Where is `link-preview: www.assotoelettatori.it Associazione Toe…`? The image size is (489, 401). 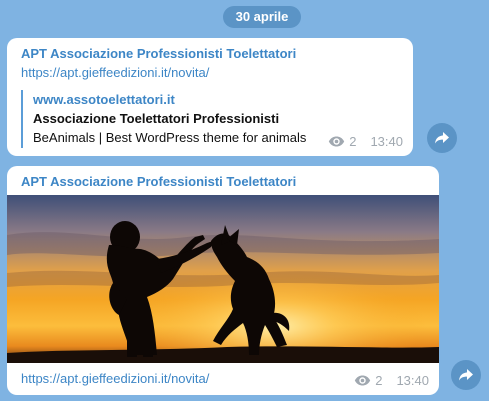 link-preview: www.assotoelettatori.it Associazione Toe… is located at coordinates (181, 119).